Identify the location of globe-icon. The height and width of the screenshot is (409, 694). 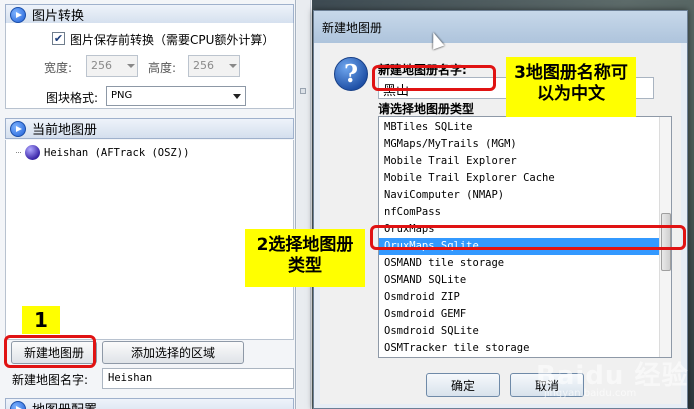
(32, 152).